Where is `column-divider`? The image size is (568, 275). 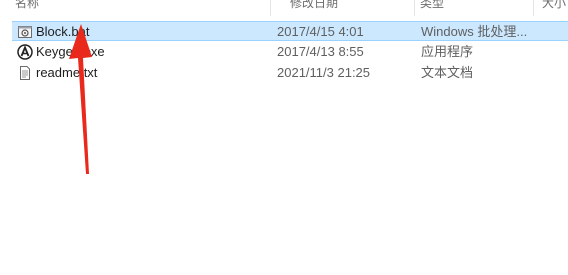
column-divider is located at coordinates (270, 8).